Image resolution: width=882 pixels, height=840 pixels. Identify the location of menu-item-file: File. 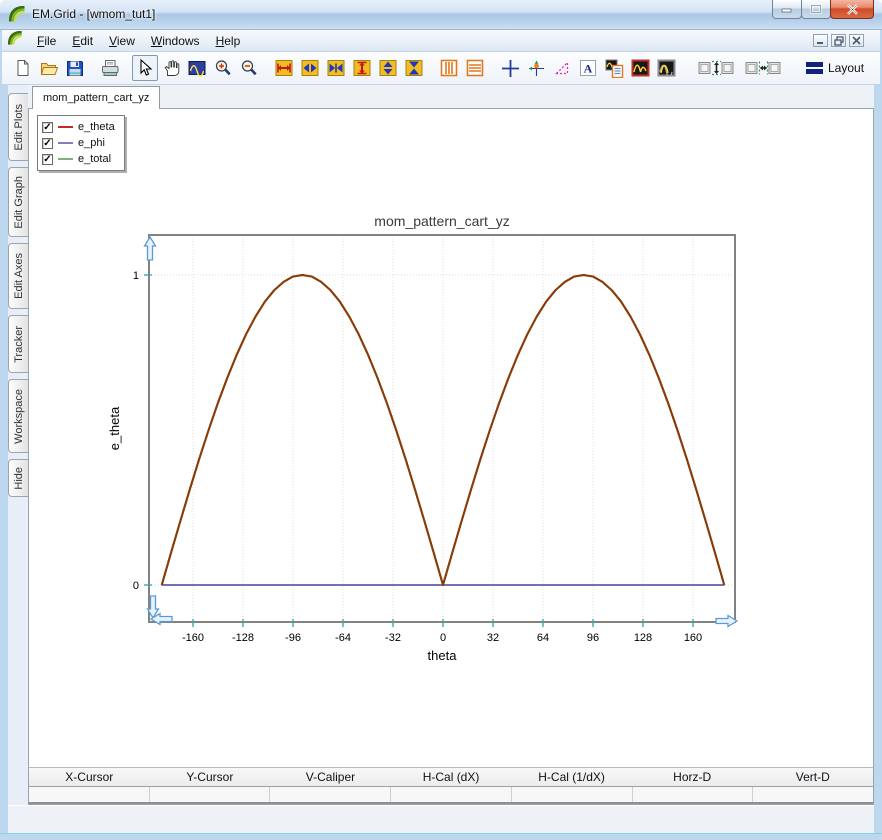
(46, 41).